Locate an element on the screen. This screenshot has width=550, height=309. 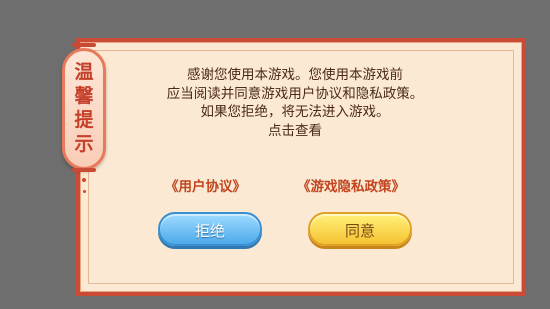
title-char-4: 示 is located at coordinates (84, 144).